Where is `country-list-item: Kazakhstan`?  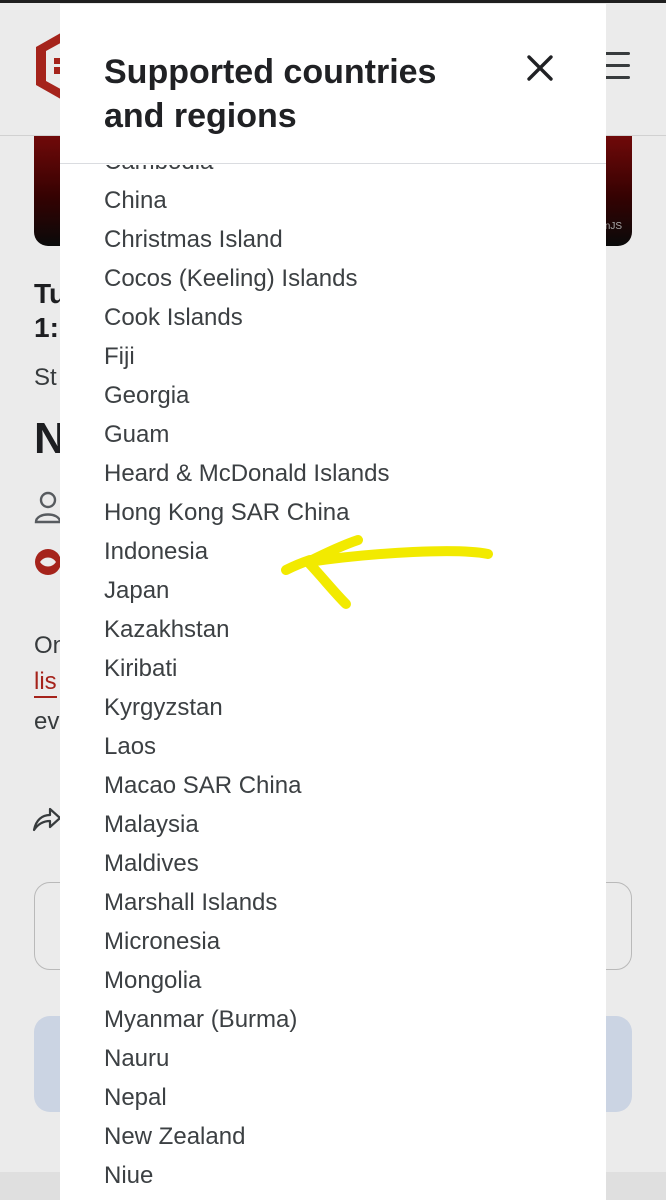 country-list-item: Kazakhstan is located at coordinates (167, 629).